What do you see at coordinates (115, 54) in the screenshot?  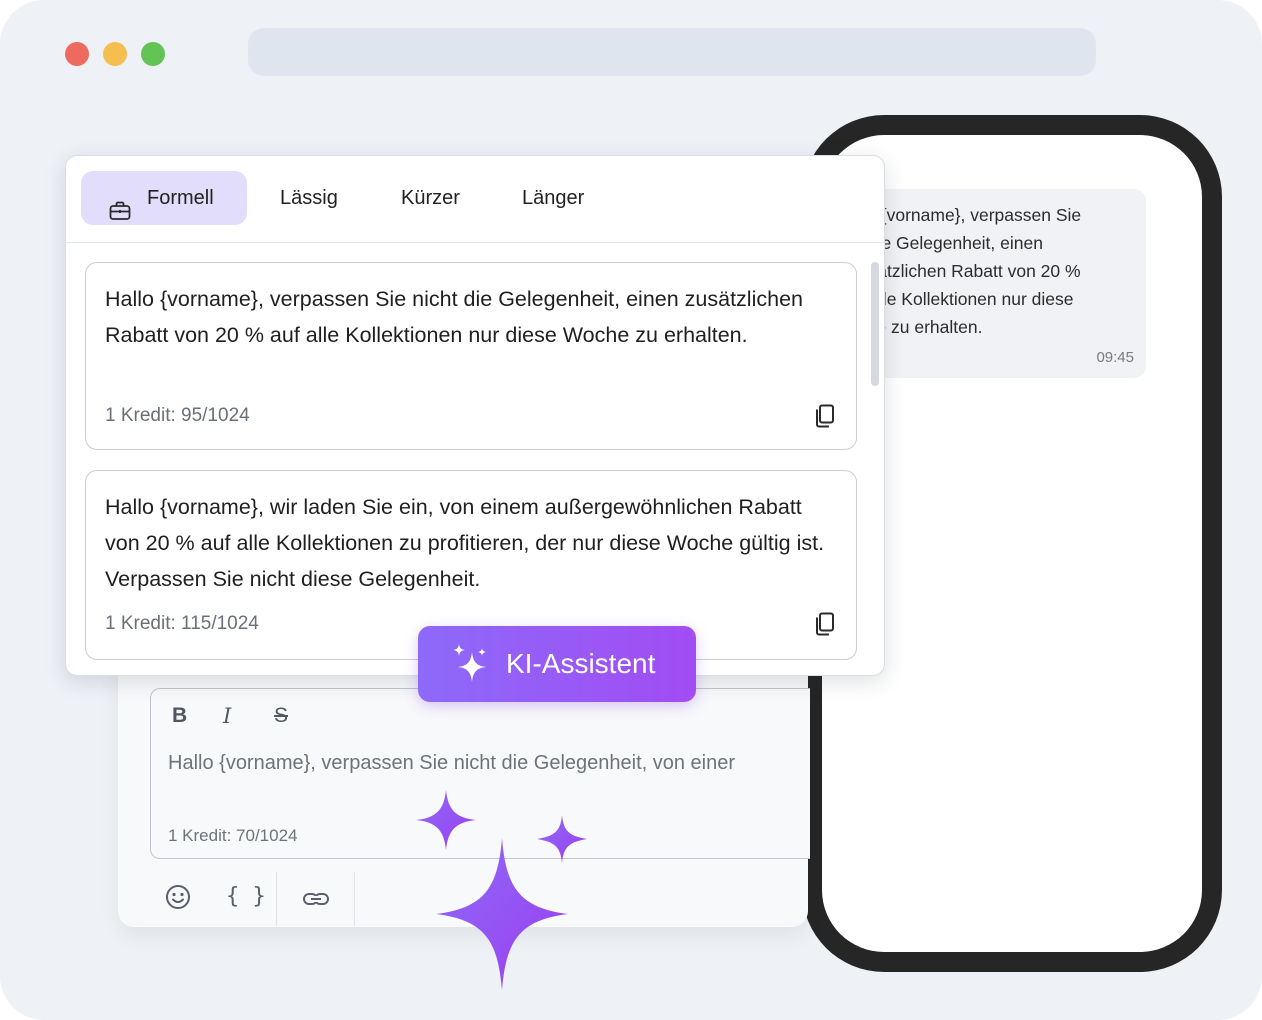 I see `minimize-window-button` at bounding box center [115, 54].